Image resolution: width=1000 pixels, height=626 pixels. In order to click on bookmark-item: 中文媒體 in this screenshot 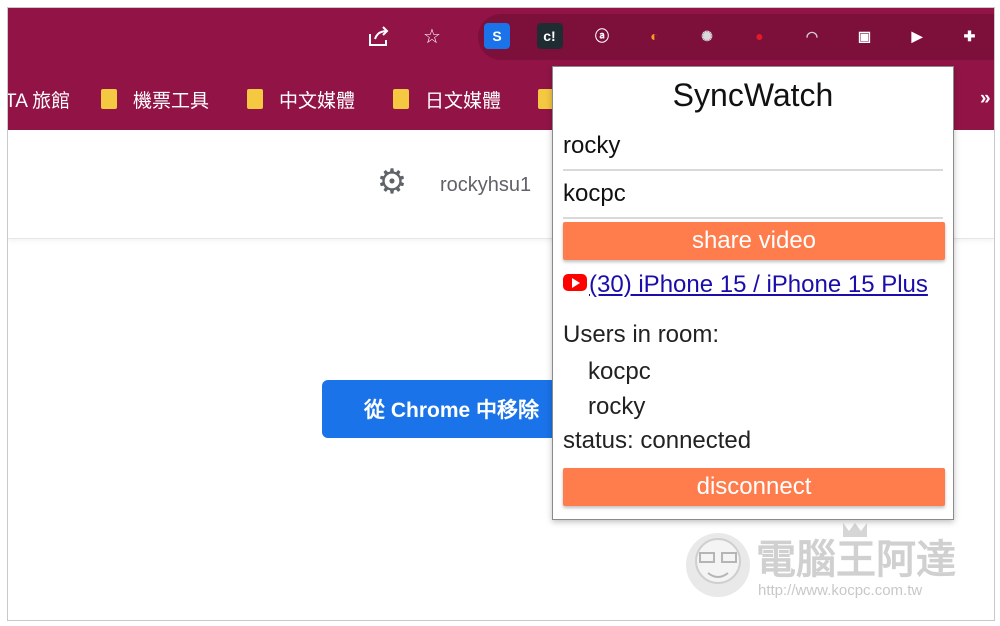, I will do `click(301, 99)`.